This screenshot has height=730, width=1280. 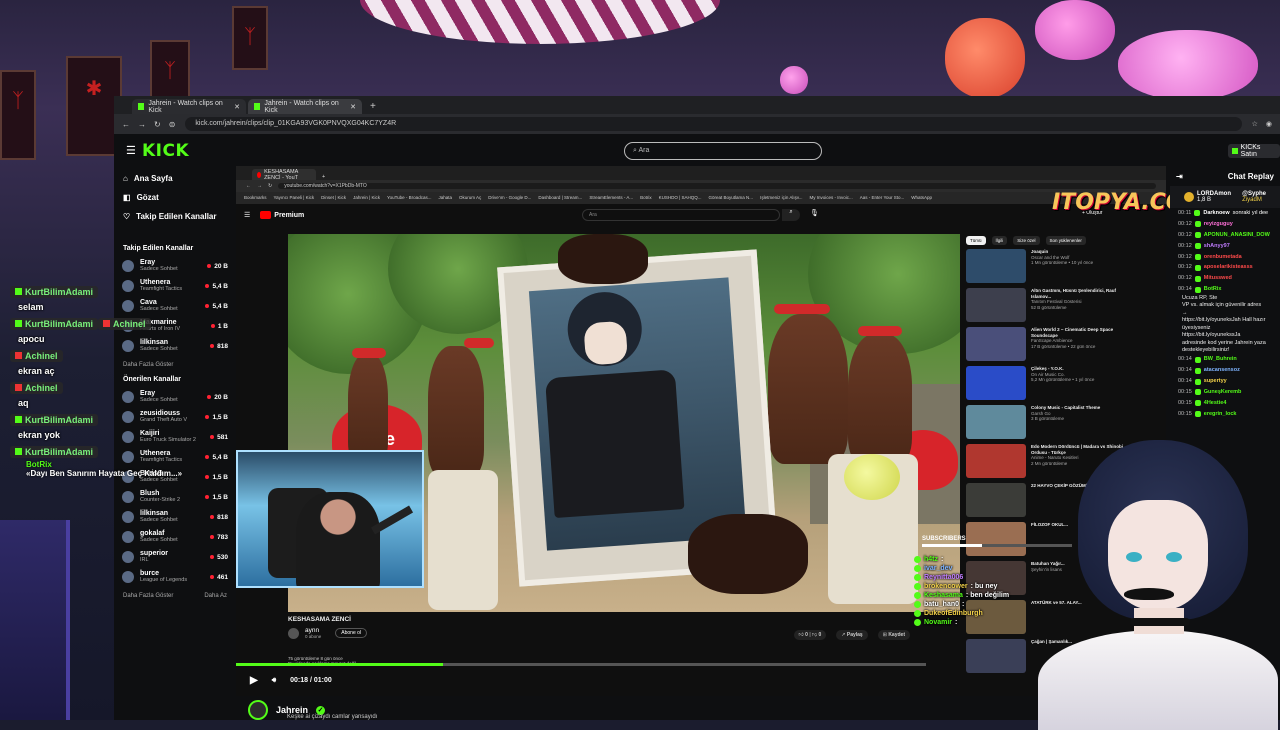 What do you see at coordinates (1237, 235) in the screenshot?
I see `chat-username: APONUN_ANASINI_DOW` at bounding box center [1237, 235].